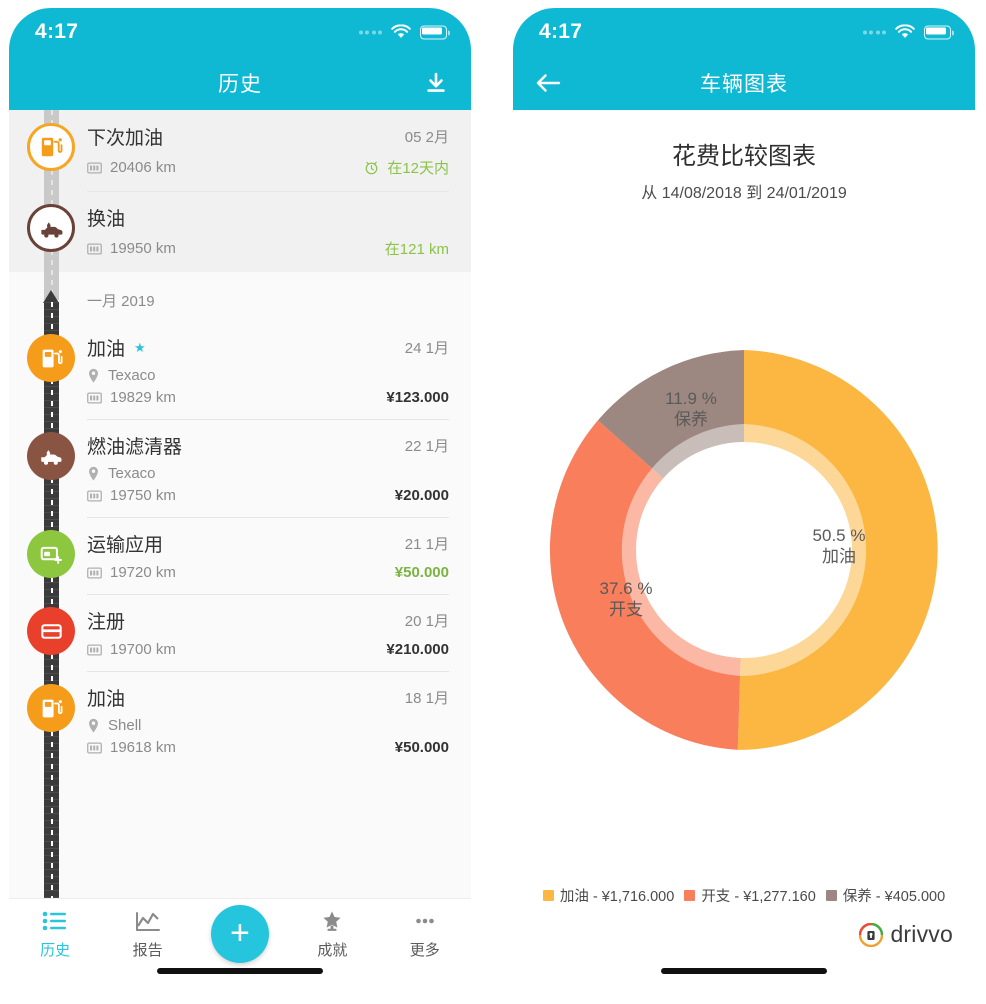  Describe the element at coordinates (744, 156) in the screenshot. I see `chart-title: 花费比较图表` at that location.